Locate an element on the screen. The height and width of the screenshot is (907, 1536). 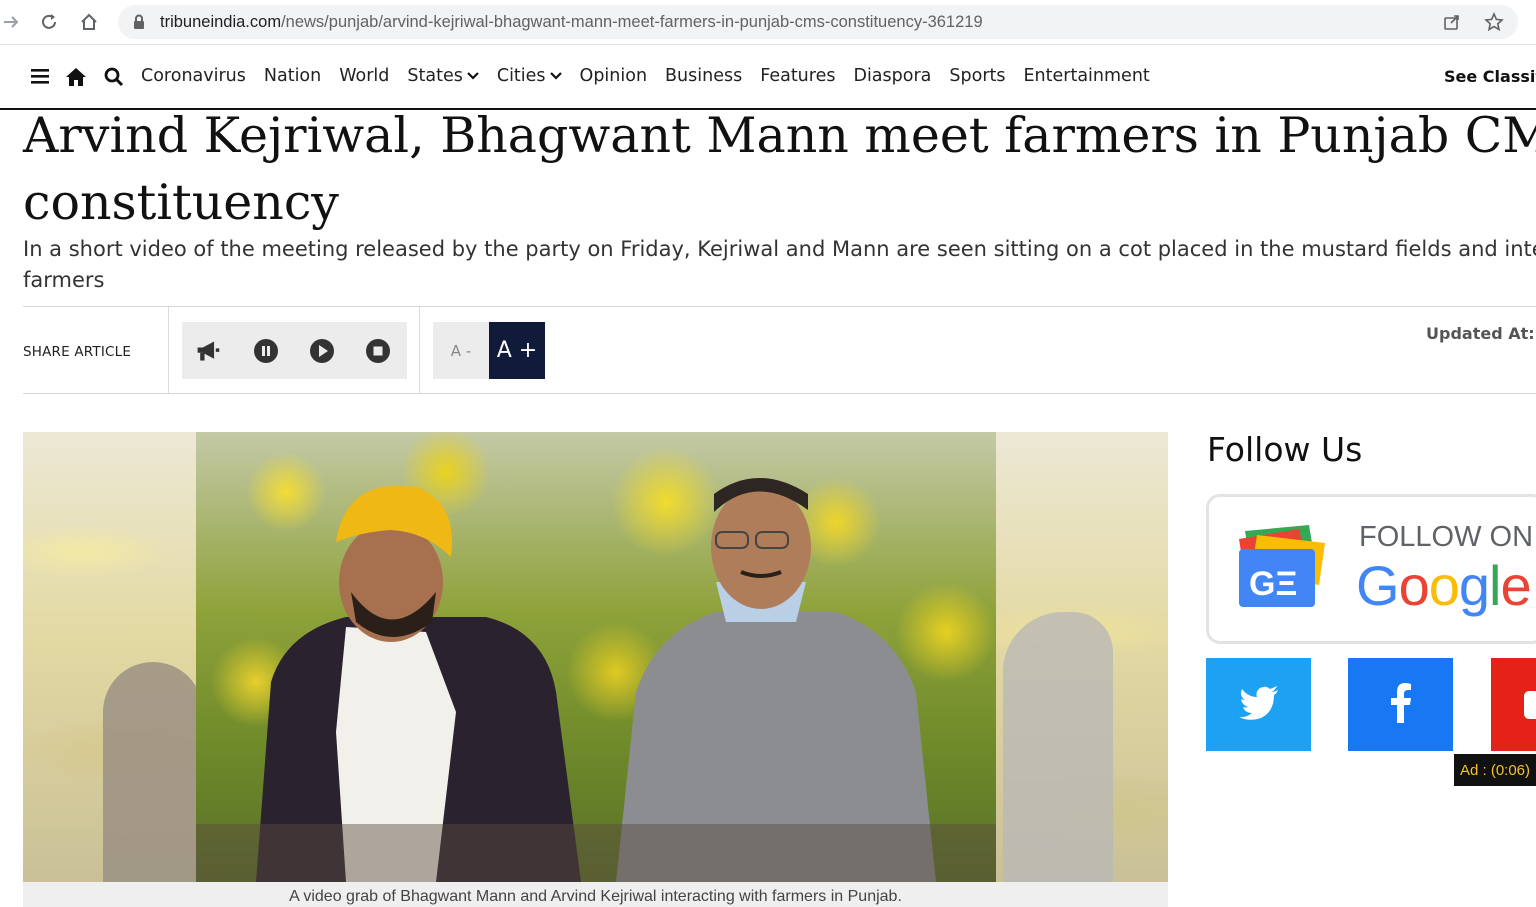
stop-icon is located at coordinates (378, 351).